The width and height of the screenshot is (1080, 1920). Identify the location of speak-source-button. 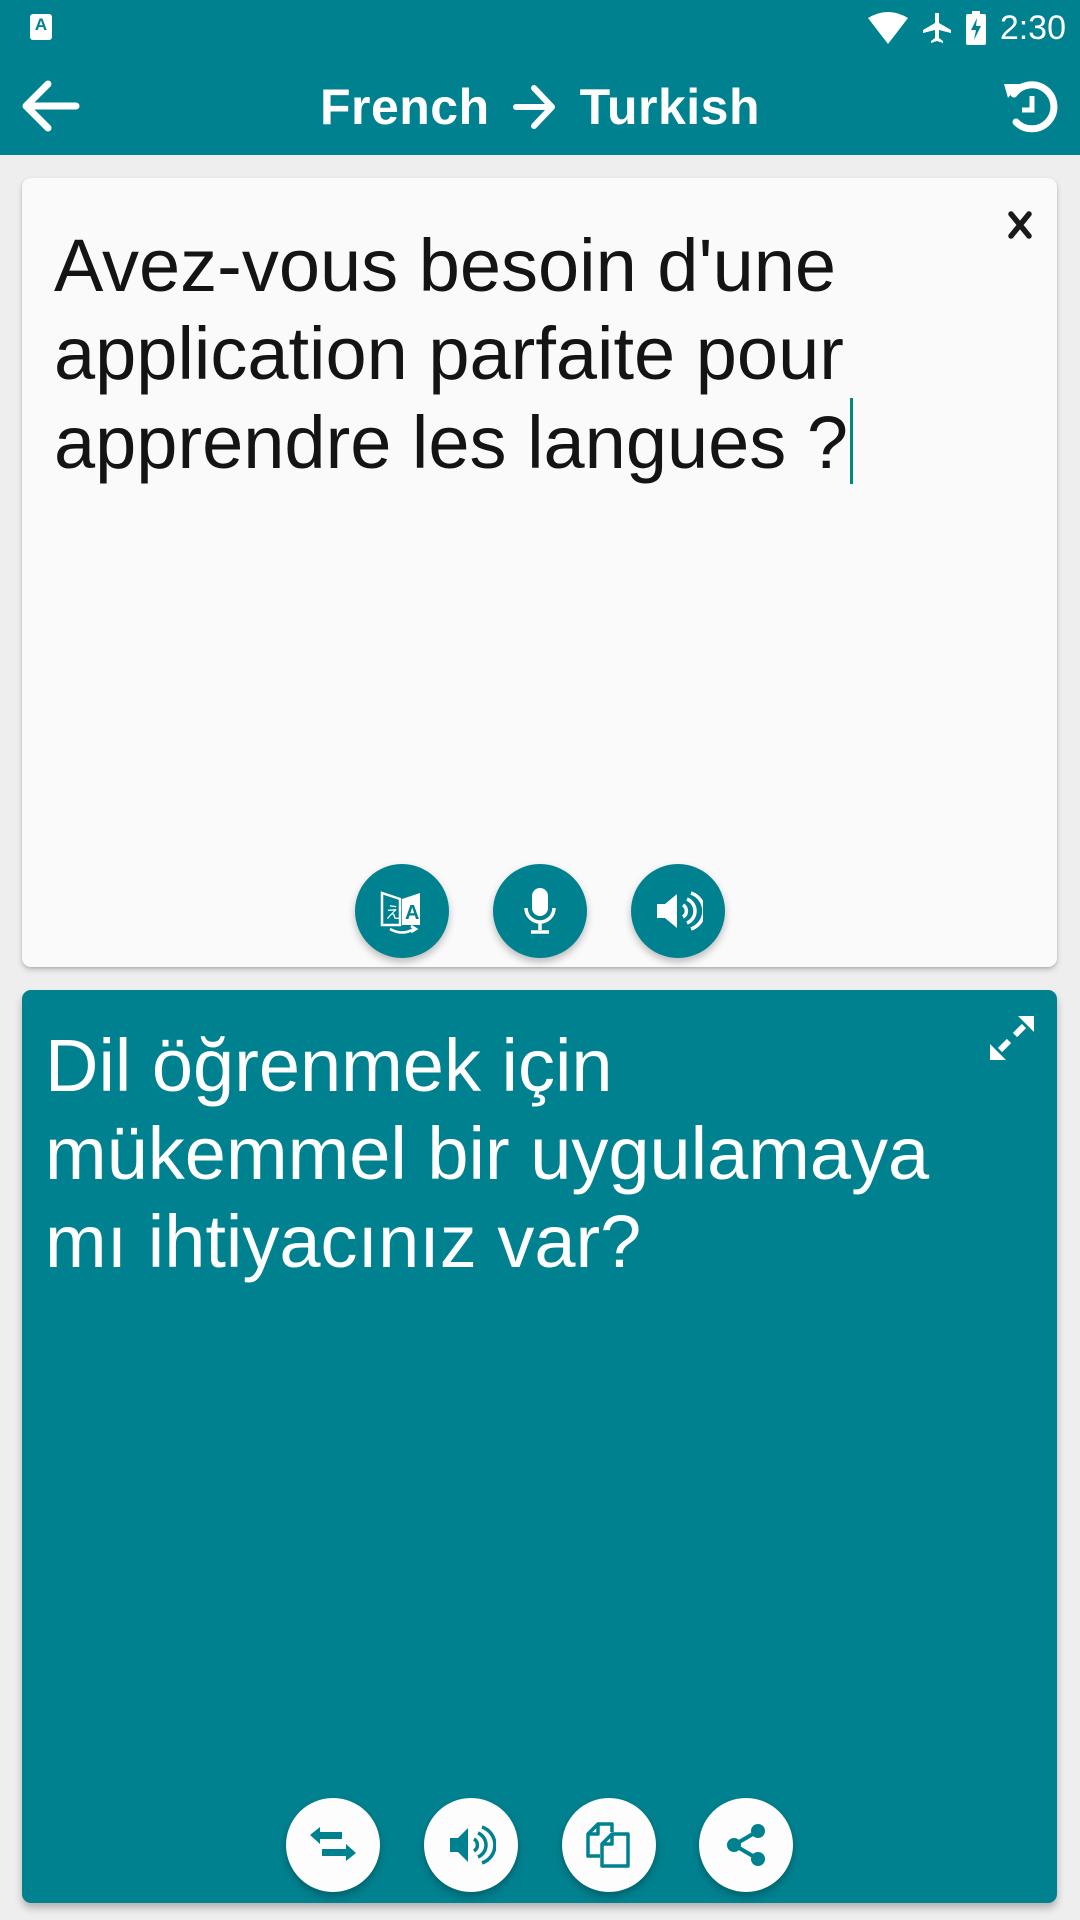
(678, 911).